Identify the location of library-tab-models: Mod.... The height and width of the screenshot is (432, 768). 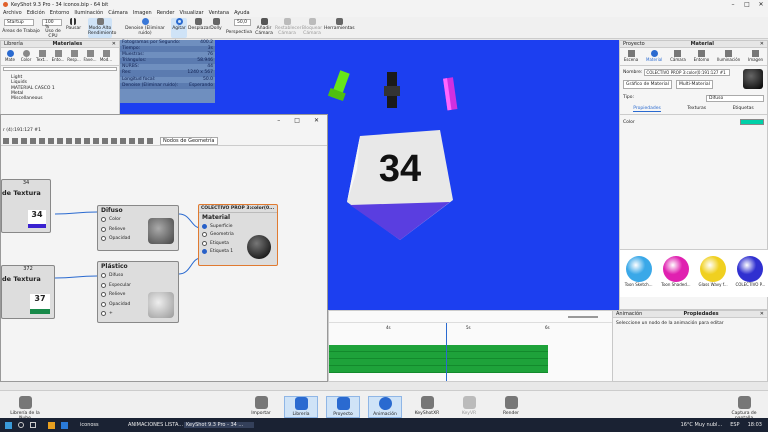
(106, 56).